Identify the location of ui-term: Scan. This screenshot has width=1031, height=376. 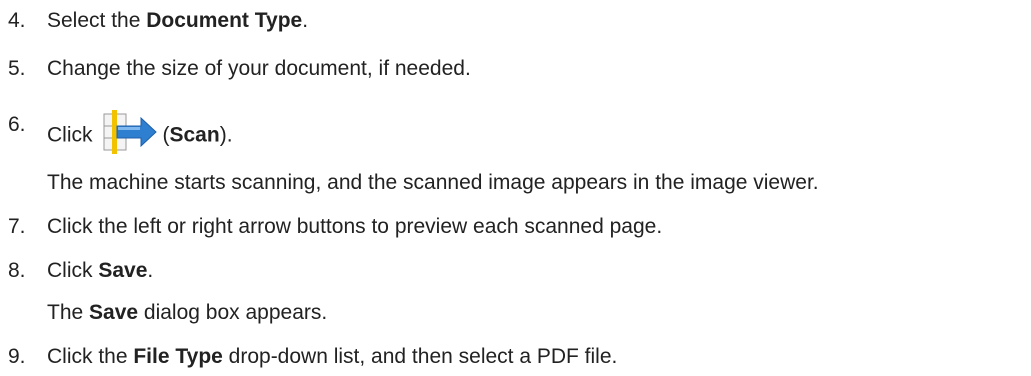
(194, 135).